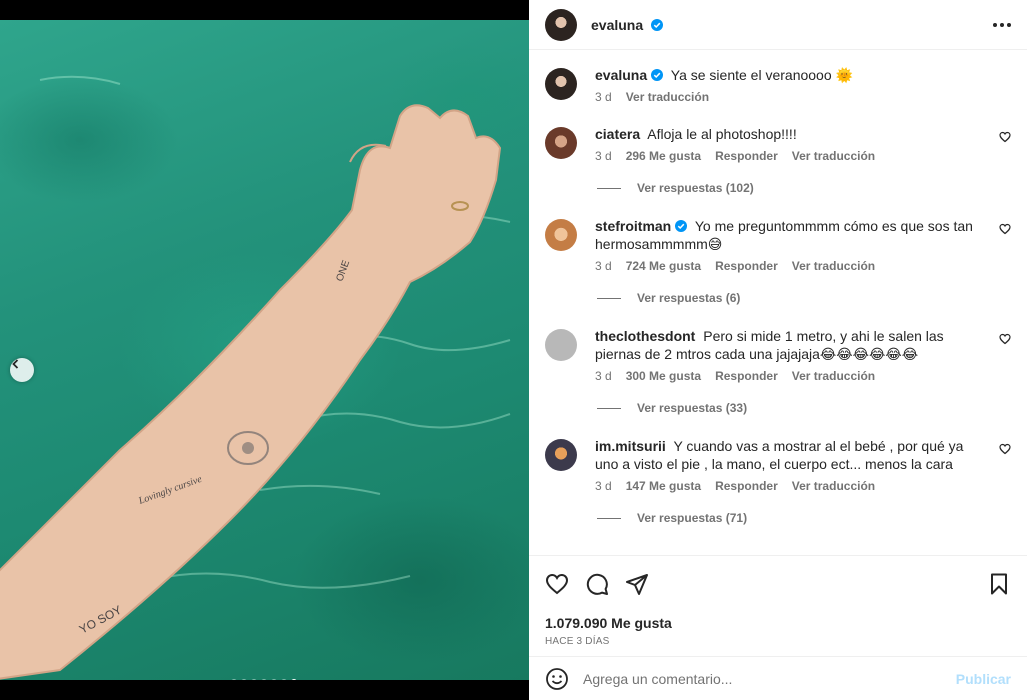  Describe the element at coordinates (597, 584) in the screenshot. I see `comment-icon` at that location.